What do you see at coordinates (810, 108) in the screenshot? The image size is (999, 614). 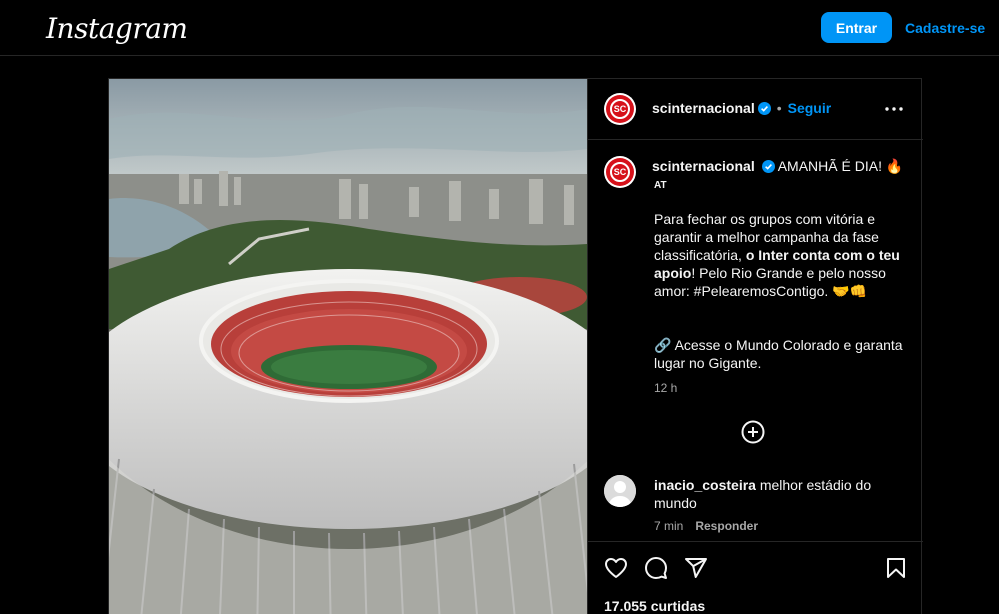 I see `follow-button: Seguir` at bounding box center [810, 108].